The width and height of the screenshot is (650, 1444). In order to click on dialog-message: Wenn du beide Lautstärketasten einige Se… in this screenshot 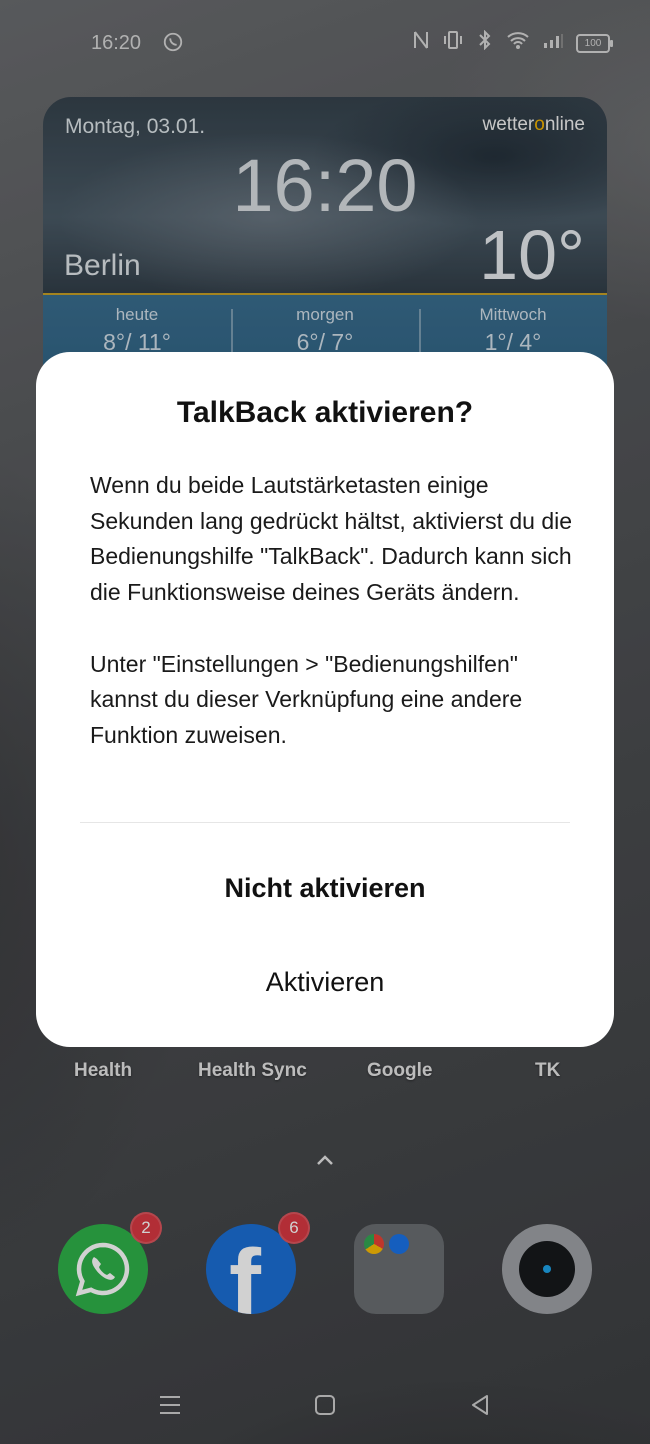, I will do `click(331, 610)`.